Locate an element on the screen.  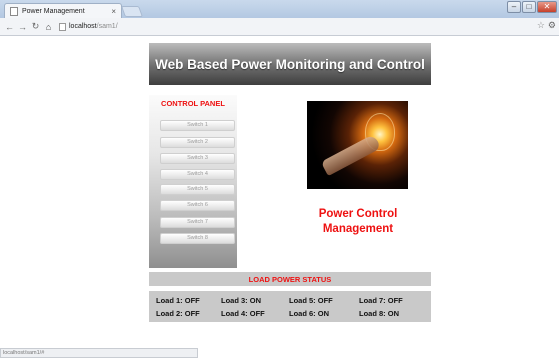
forward-arrow-icon: → is located at coordinates (22, 27).